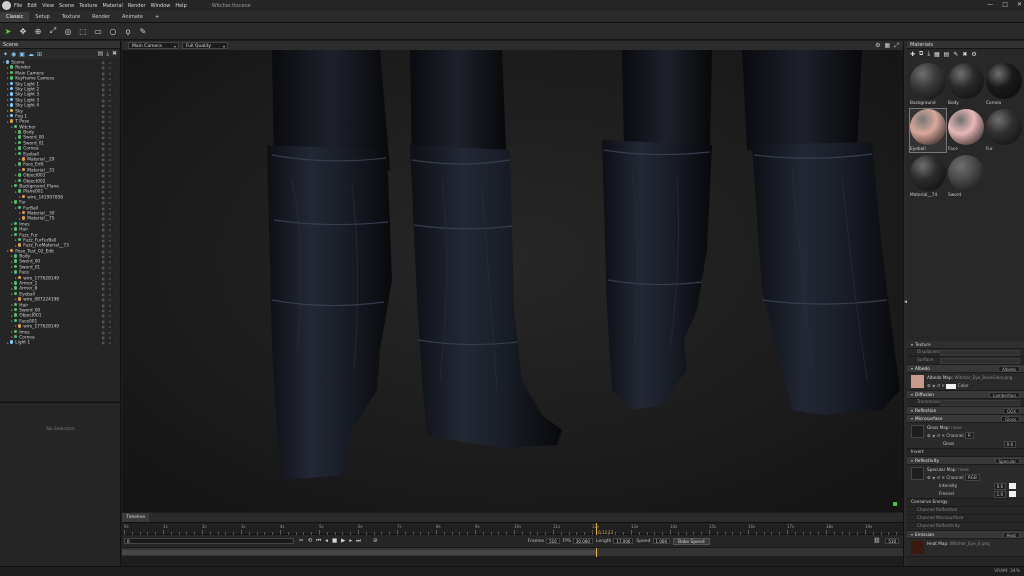 This screenshot has width=1024, height=576. Describe the element at coordinates (512, 552) in the screenshot. I see `timeline-track` at that location.